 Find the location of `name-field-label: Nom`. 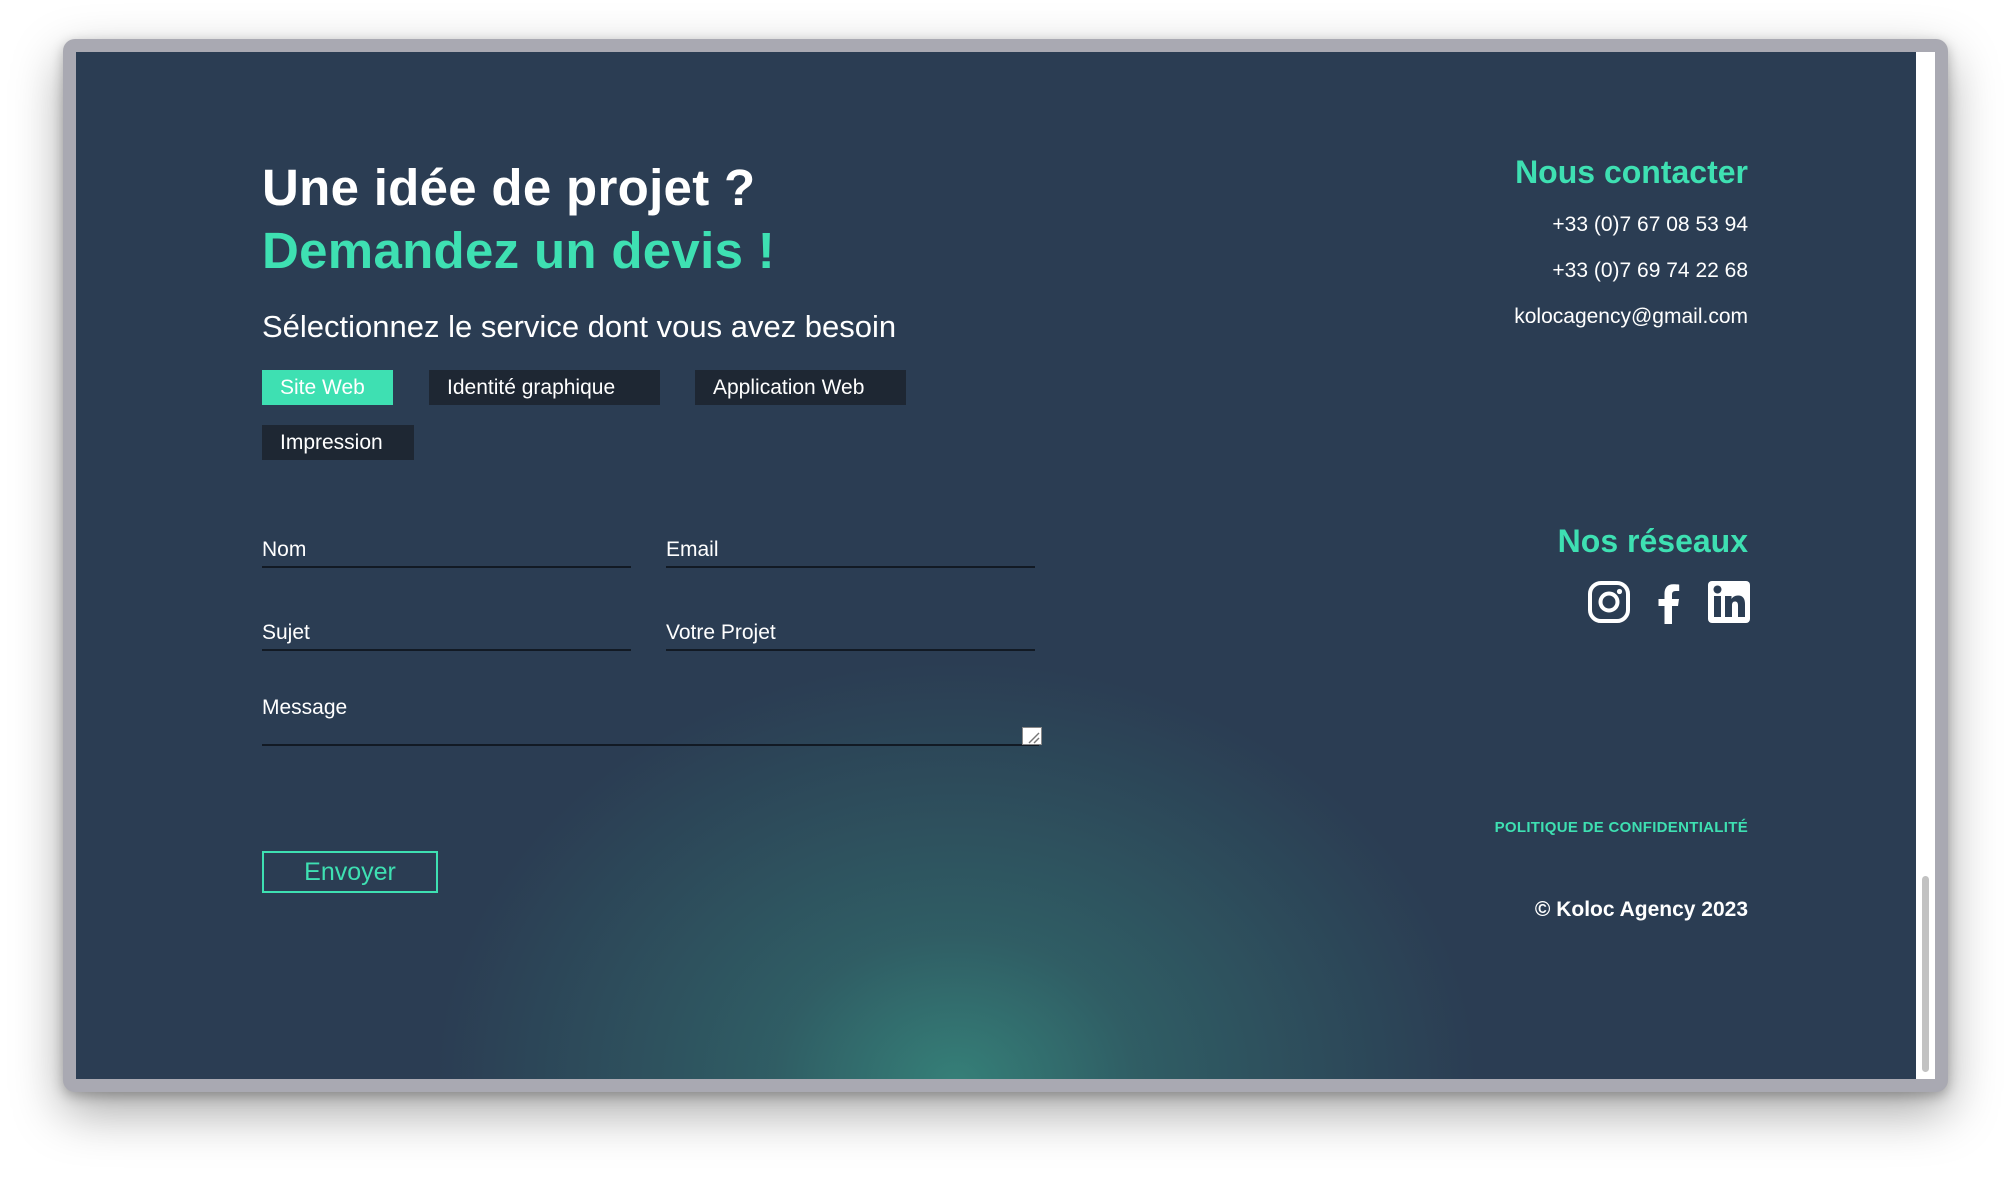

name-field-label: Nom is located at coordinates (284, 549).